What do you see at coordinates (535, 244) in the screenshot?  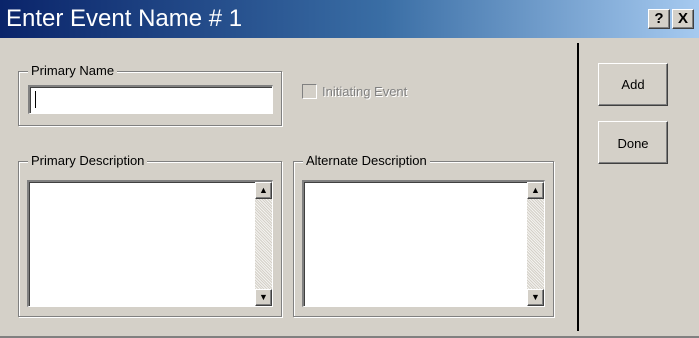 I see `alternate-description-scrollbar: ▲ ▼` at bounding box center [535, 244].